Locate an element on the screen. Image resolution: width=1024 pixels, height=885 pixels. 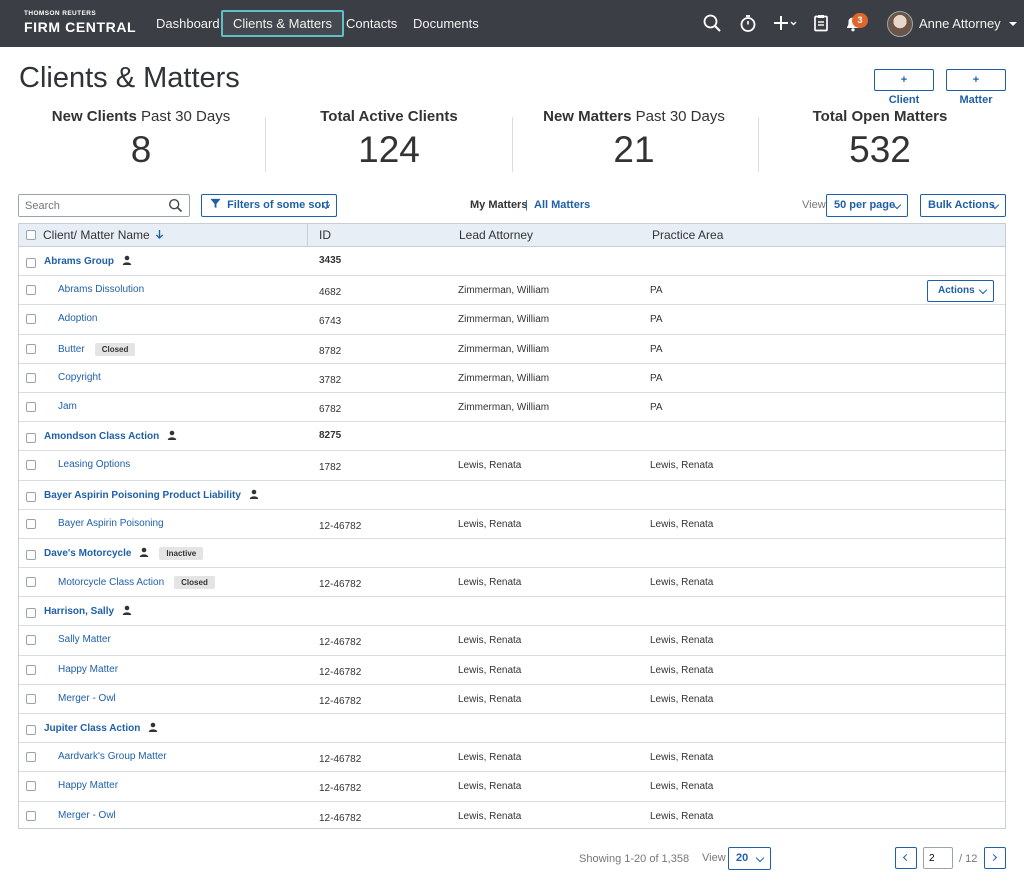
column-separator is located at coordinates (307, 235).